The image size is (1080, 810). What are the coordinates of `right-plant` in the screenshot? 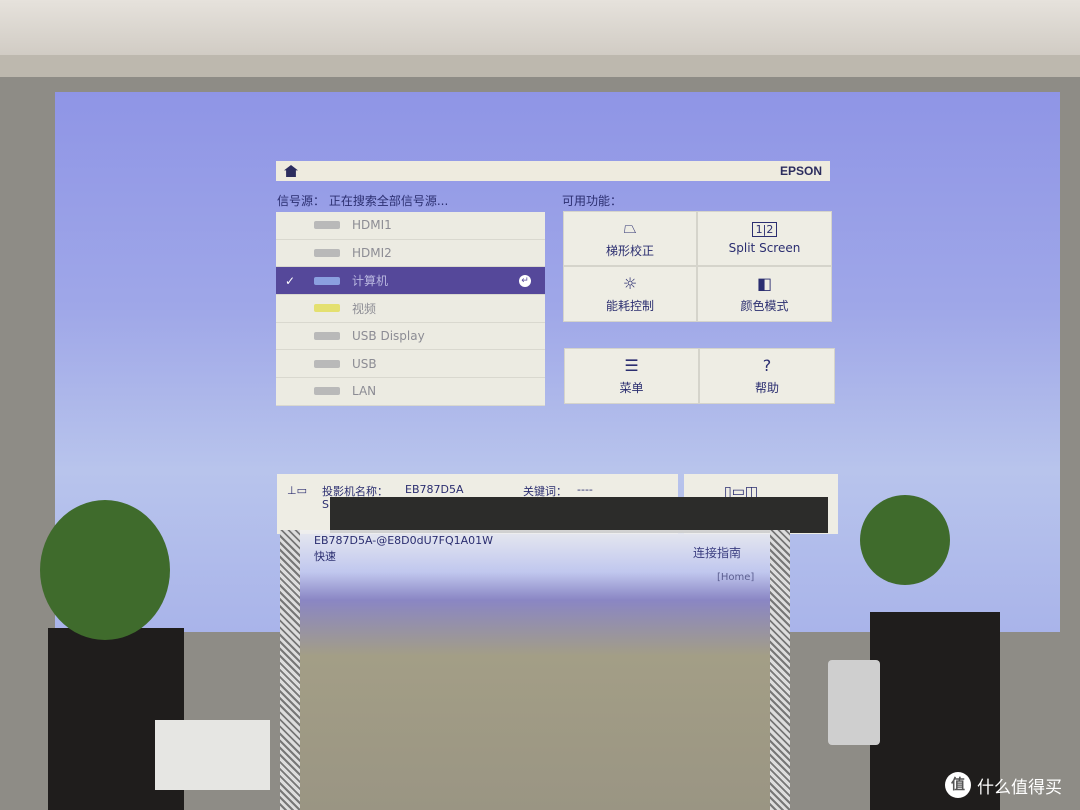 It's located at (905, 540).